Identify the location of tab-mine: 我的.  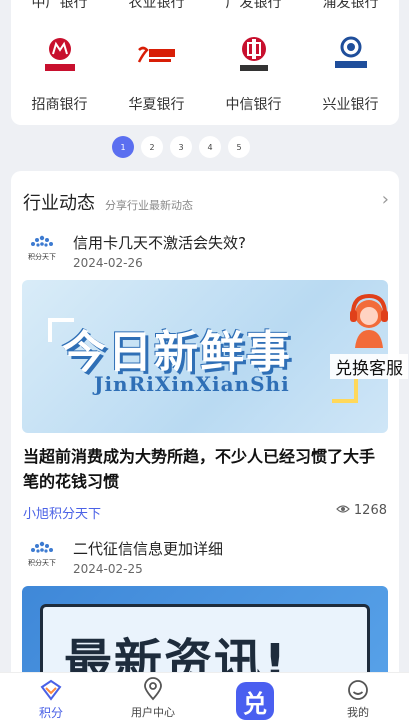
(358, 700).